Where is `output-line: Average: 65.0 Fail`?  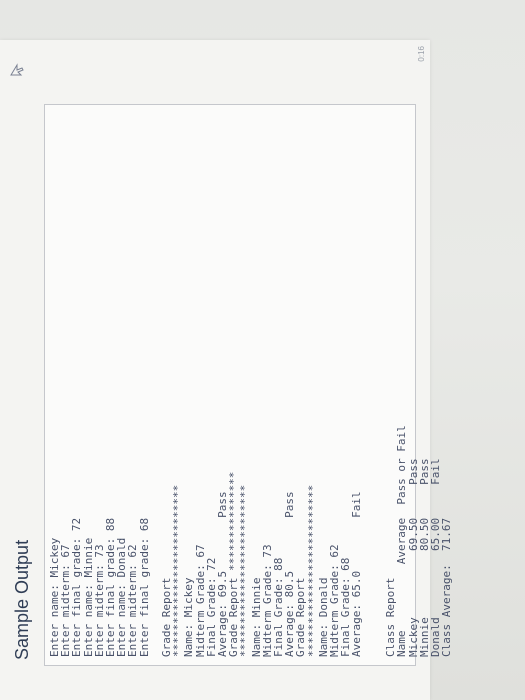 output-line: Average: 65.0 Fail is located at coordinates (357, 574).